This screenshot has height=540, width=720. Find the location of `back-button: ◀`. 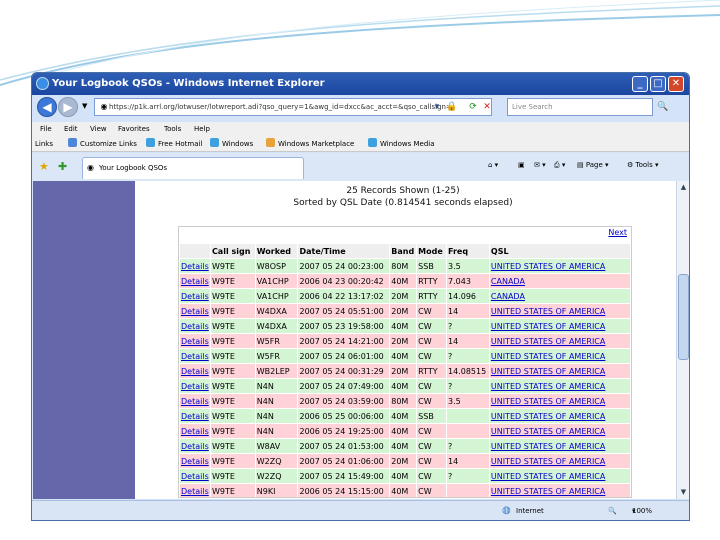

back-button: ◀ is located at coordinates (47, 107).